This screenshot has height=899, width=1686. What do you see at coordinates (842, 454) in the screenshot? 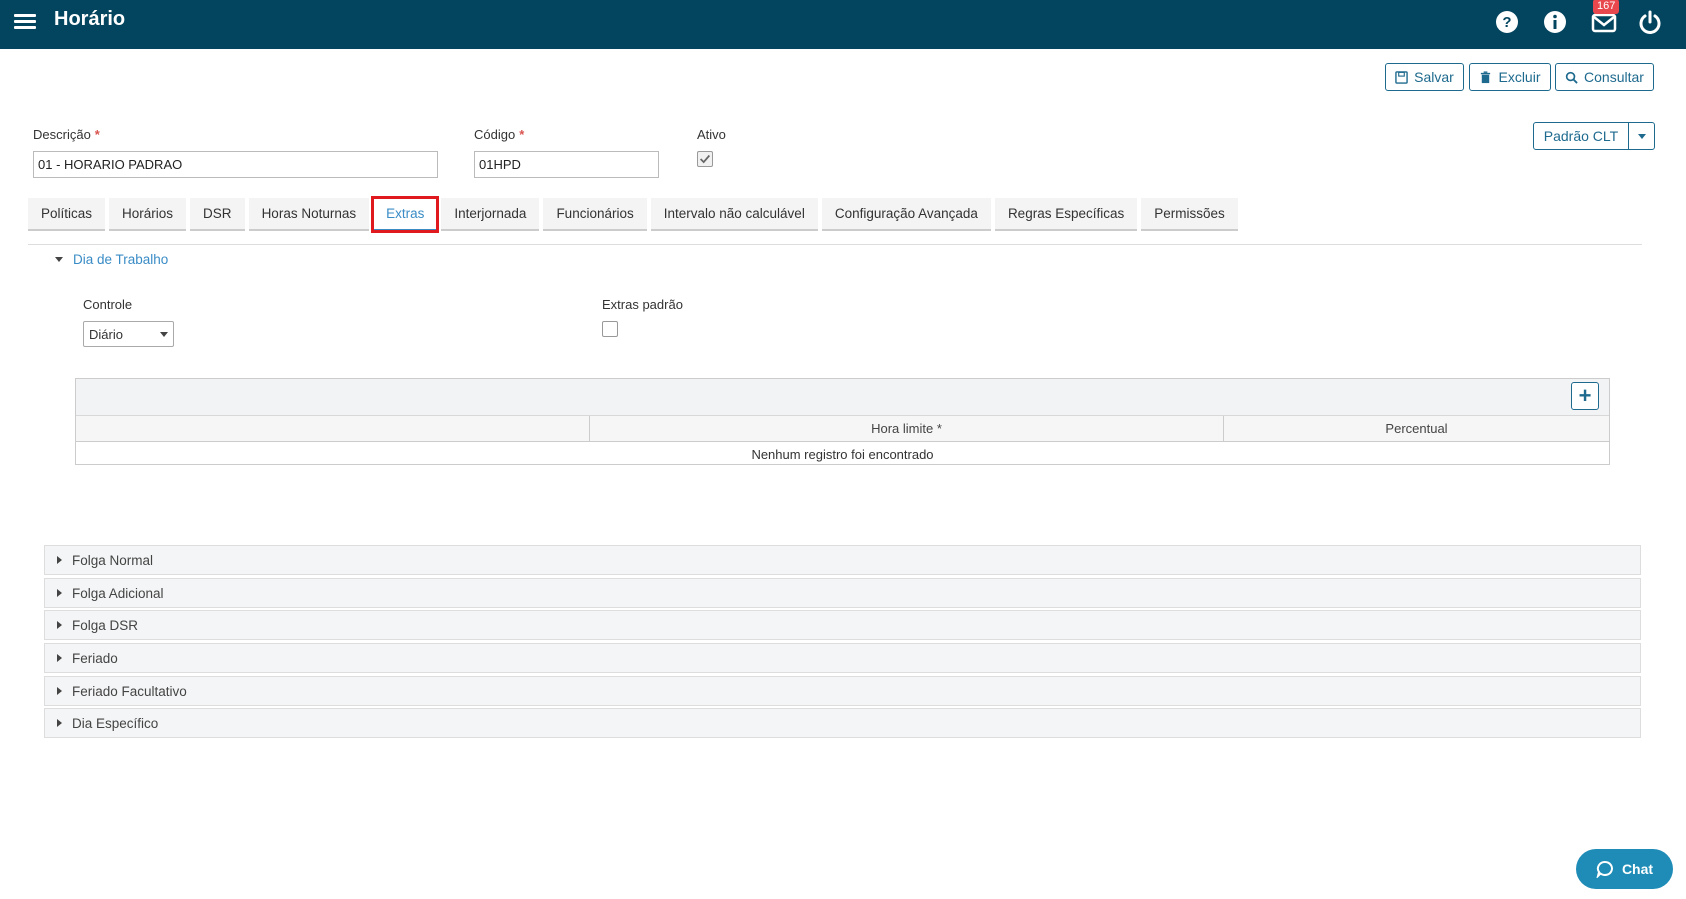
I see `grid-empty-message: Nenhum registro foi encontrado` at bounding box center [842, 454].